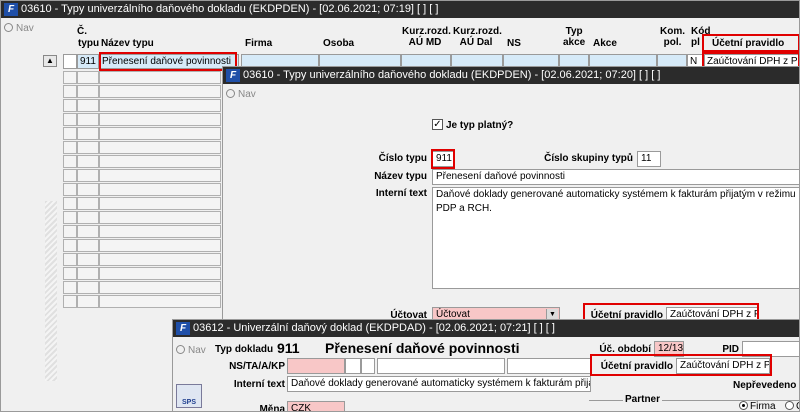 Image resolution: width=800 pixels, height=412 pixels. Describe the element at coordinates (244, 349) in the screenshot. I see `typ-dokladu-label: Typ dokladu` at that location.